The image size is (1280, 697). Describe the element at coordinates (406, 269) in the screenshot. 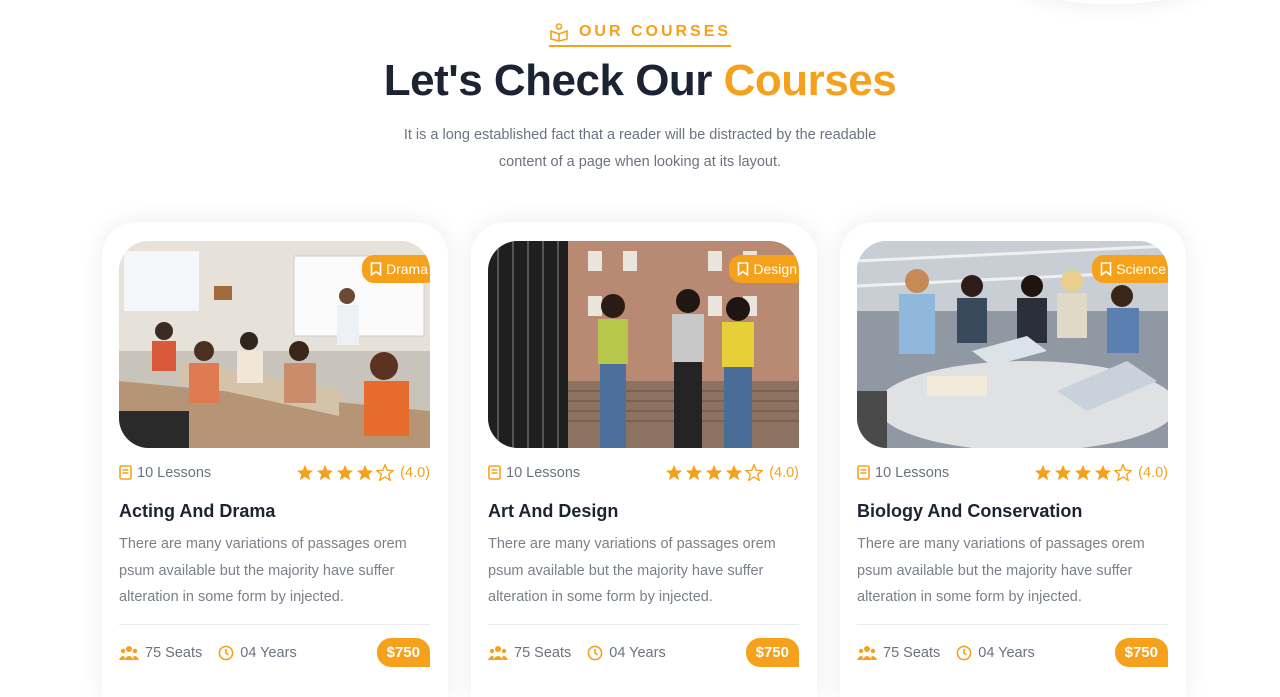

I see `category-tag-label: Drama` at that location.